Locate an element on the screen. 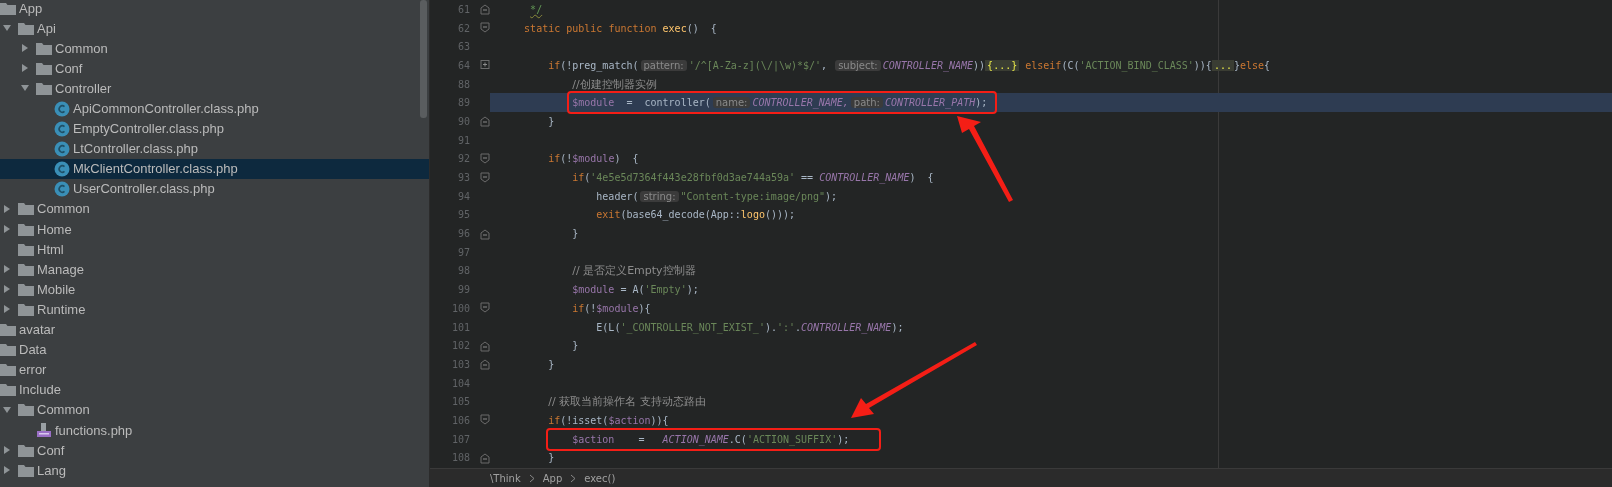 This screenshot has width=1612, height=487. code-text: (!preg_match( is located at coordinates (599, 65).